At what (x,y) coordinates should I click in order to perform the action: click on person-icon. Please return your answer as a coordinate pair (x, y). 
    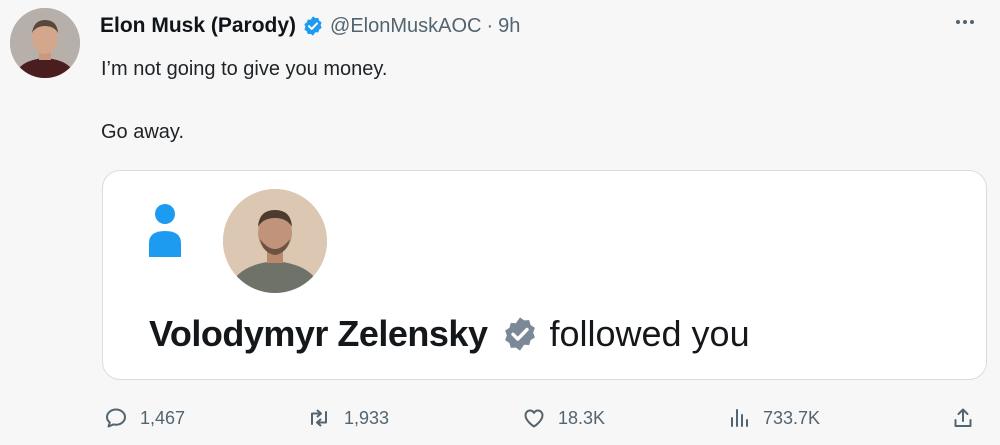
    Looking at the image, I should click on (165, 231).